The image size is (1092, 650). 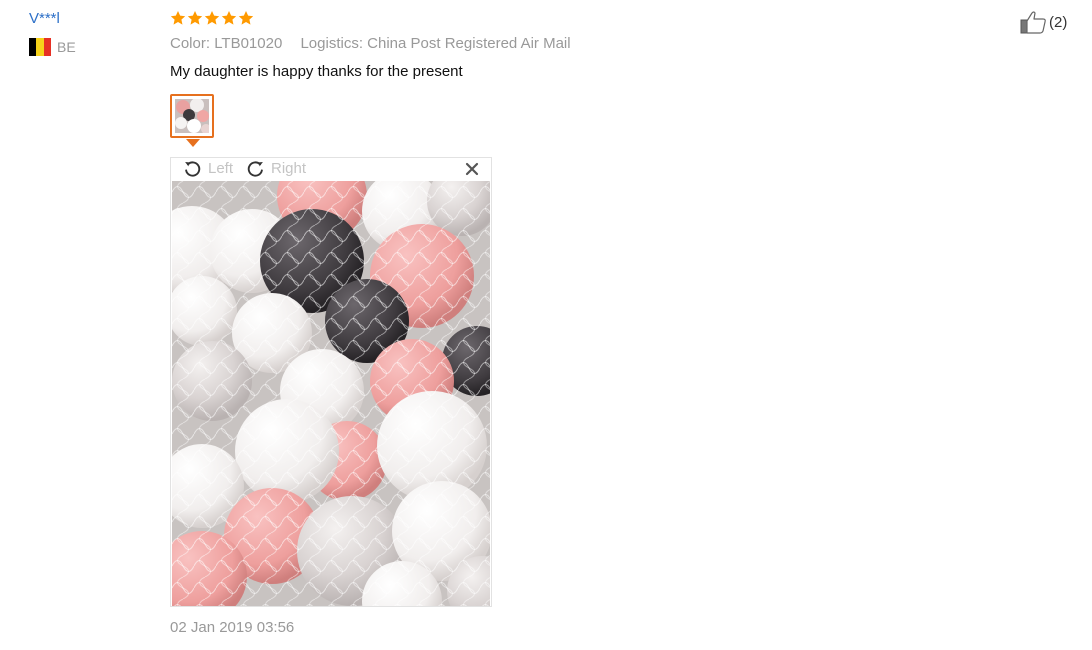 I want to click on color-value: LTB01020, so click(x=248, y=43).